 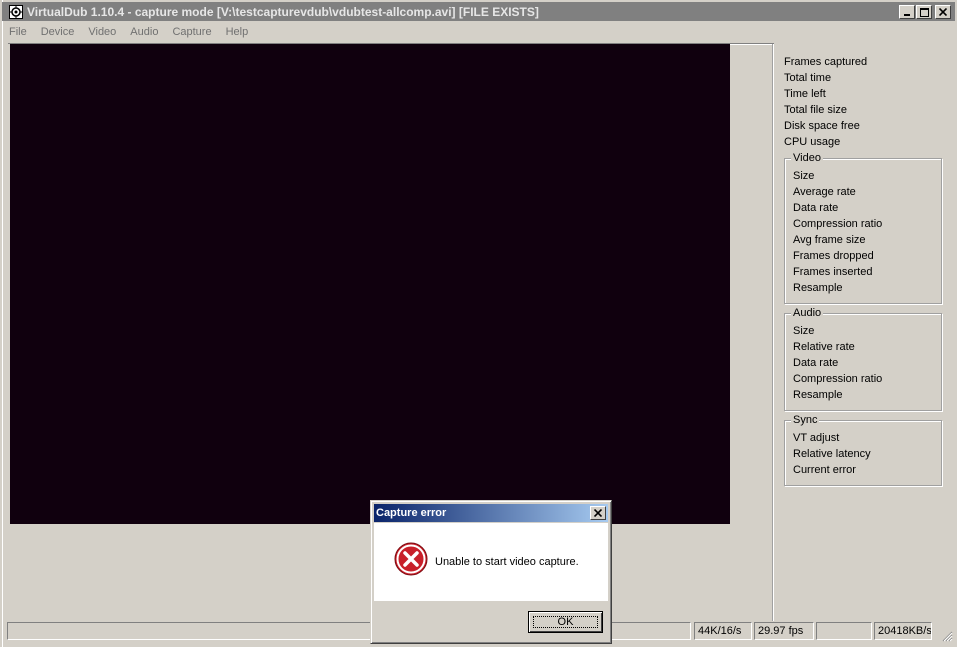 I want to click on resize-grip-icon, so click(x=947, y=636).